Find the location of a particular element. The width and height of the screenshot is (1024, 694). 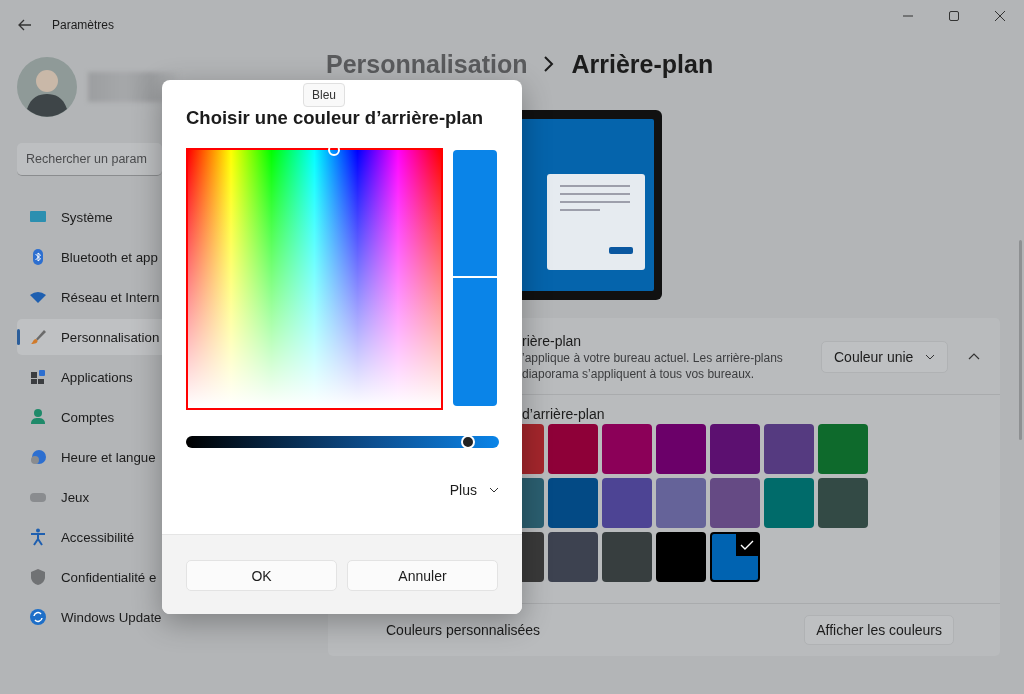

chevron-right-icon is located at coordinates (549, 64).